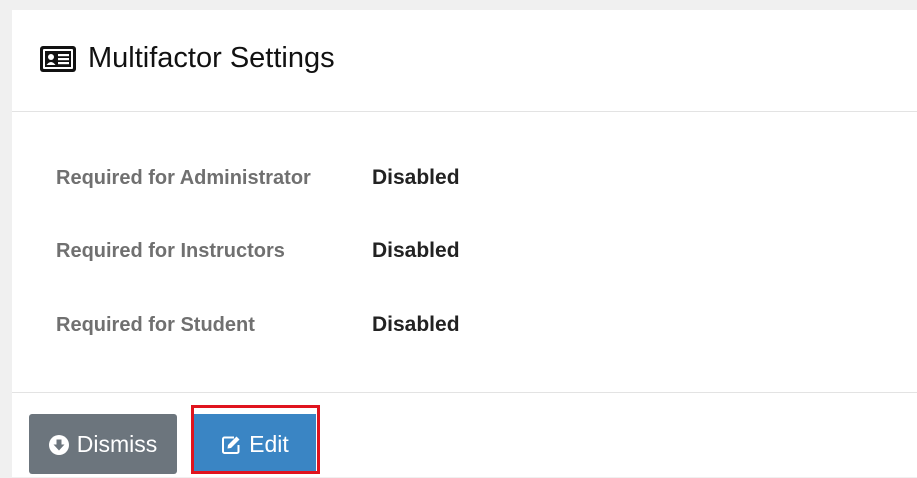 The height and width of the screenshot is (478, 917). I want to click on card-title: Multifactor Settings, so click(187, 58).